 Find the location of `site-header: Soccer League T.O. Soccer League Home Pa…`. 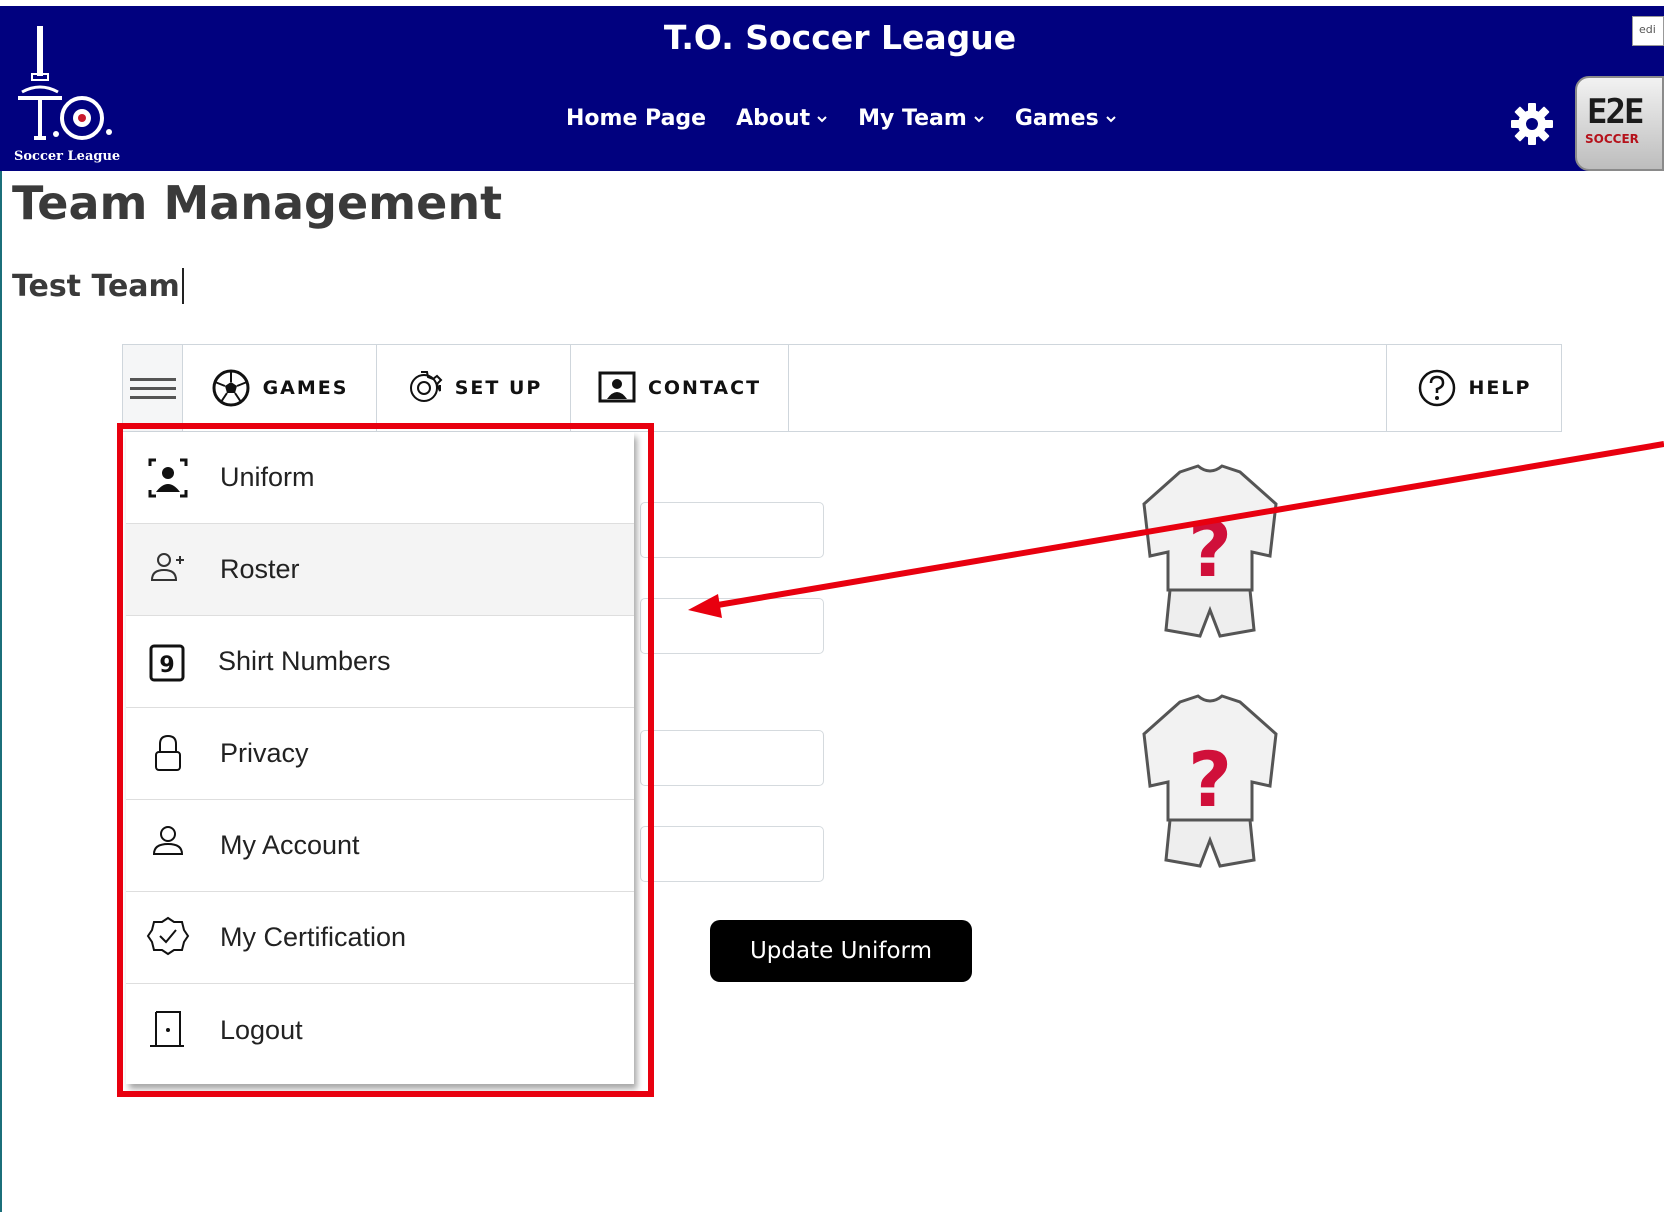

site-header: Soccer League T.O. Soccer League Home Pa… is located at coordinates (832, 88).